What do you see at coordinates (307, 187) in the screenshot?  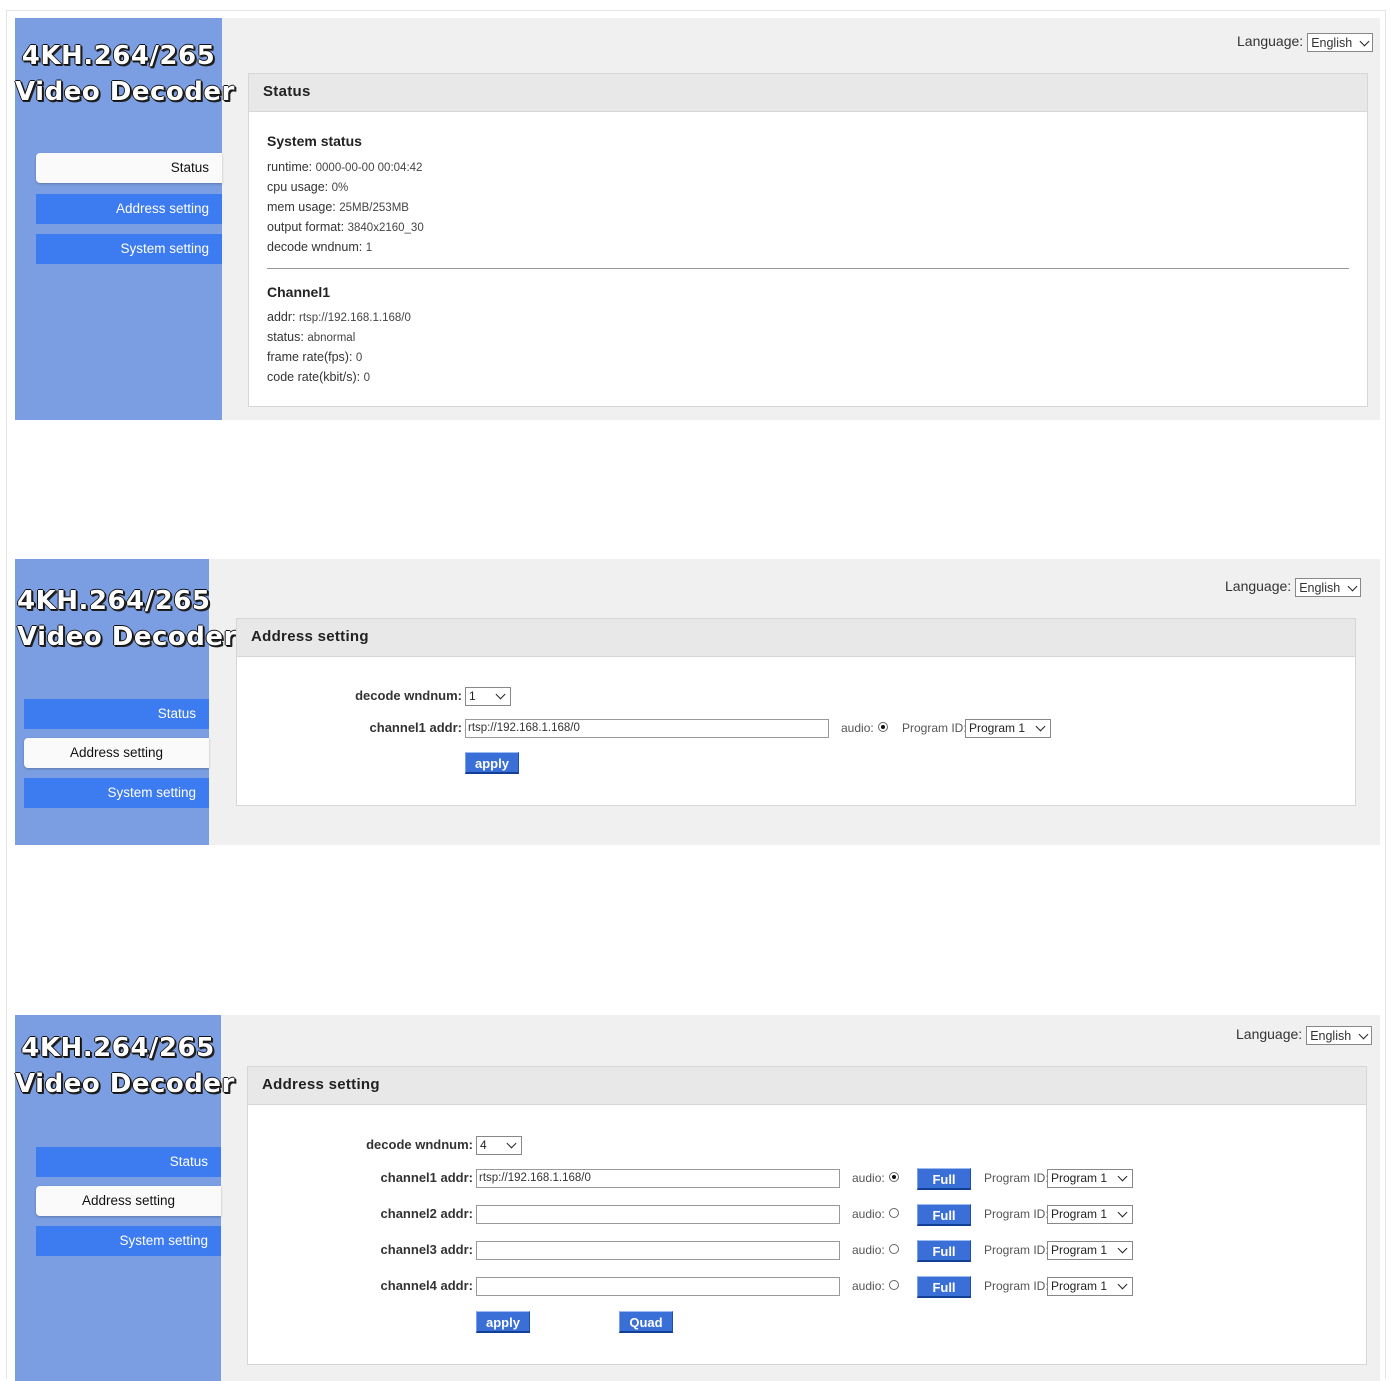 I see `status-row: cpu usage: 0%` at bounding box center [307, 187].